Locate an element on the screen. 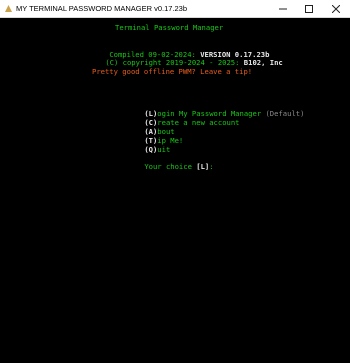 The height and width of the screenshot is (363, 350). minimize-icon is located at coordinates (283, 8).